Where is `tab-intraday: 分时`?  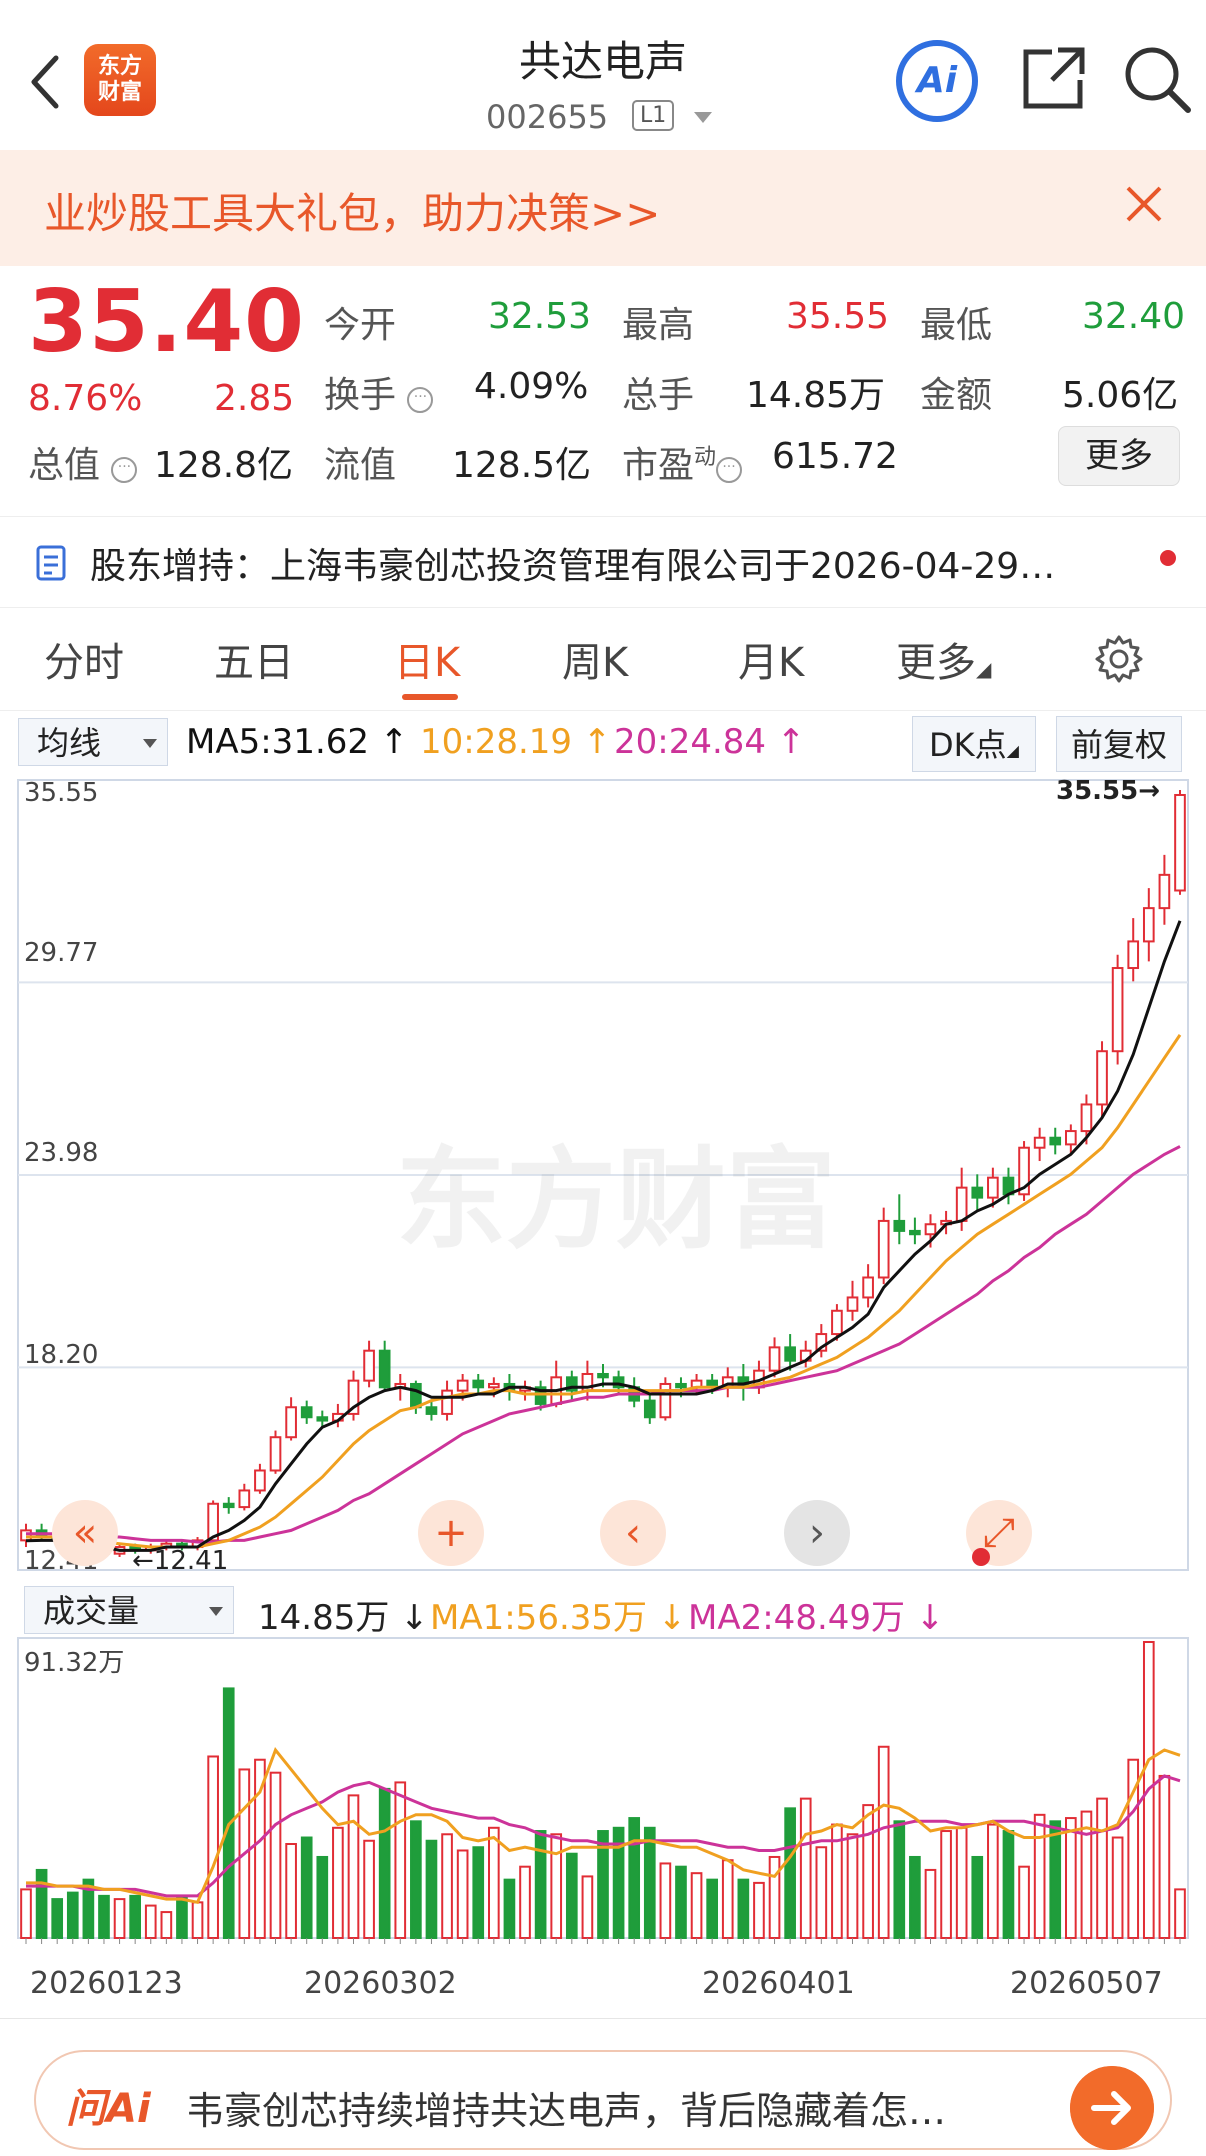 tab-intraday: 分时 is located at coordinates (84, 659).